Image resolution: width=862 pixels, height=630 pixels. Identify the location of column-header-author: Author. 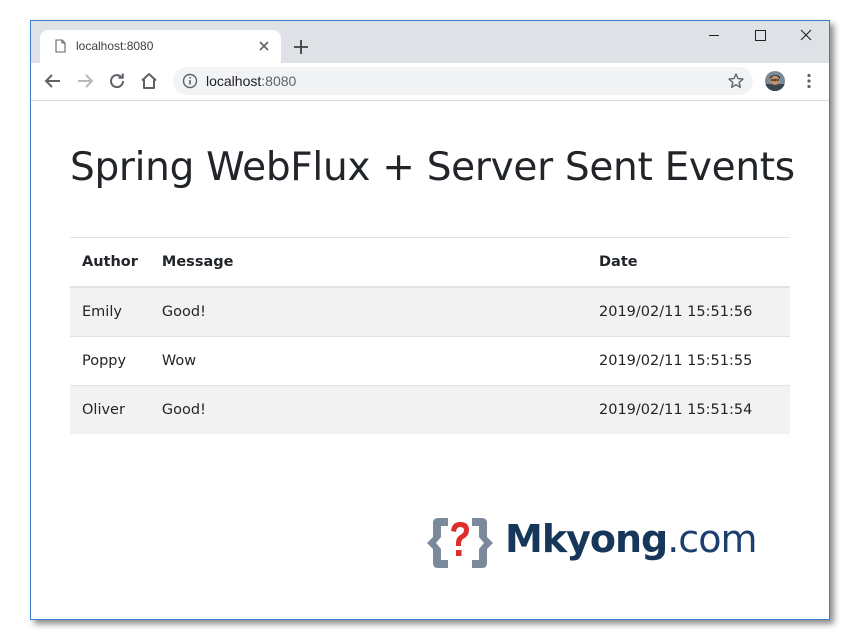
(110, 262).